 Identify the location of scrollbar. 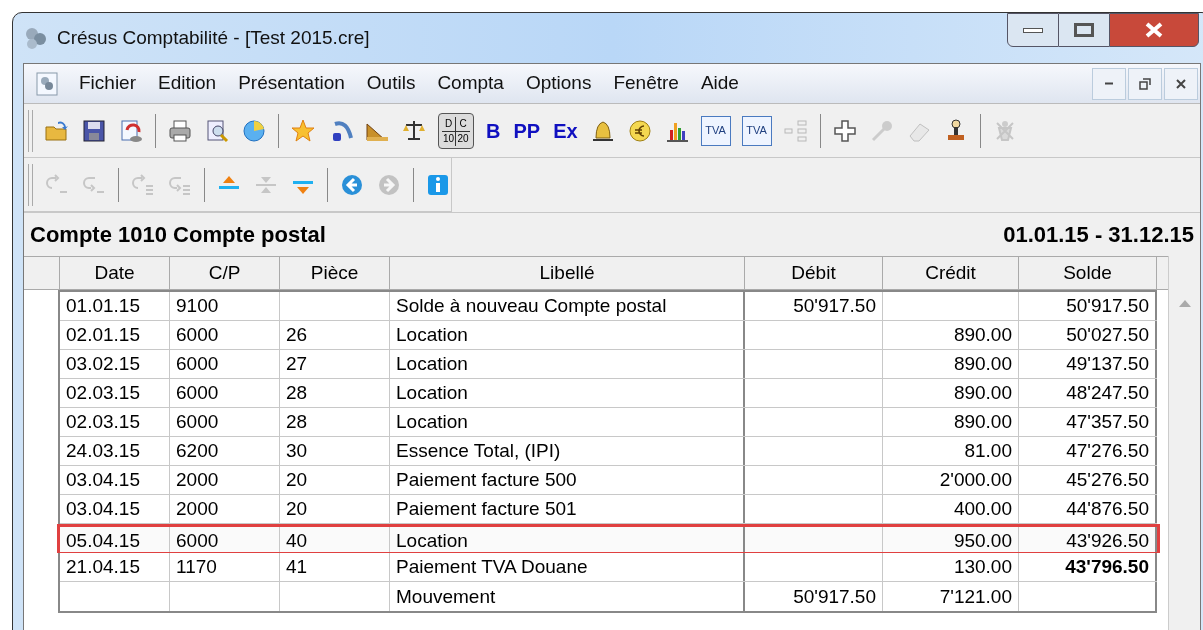
(1184, 443).